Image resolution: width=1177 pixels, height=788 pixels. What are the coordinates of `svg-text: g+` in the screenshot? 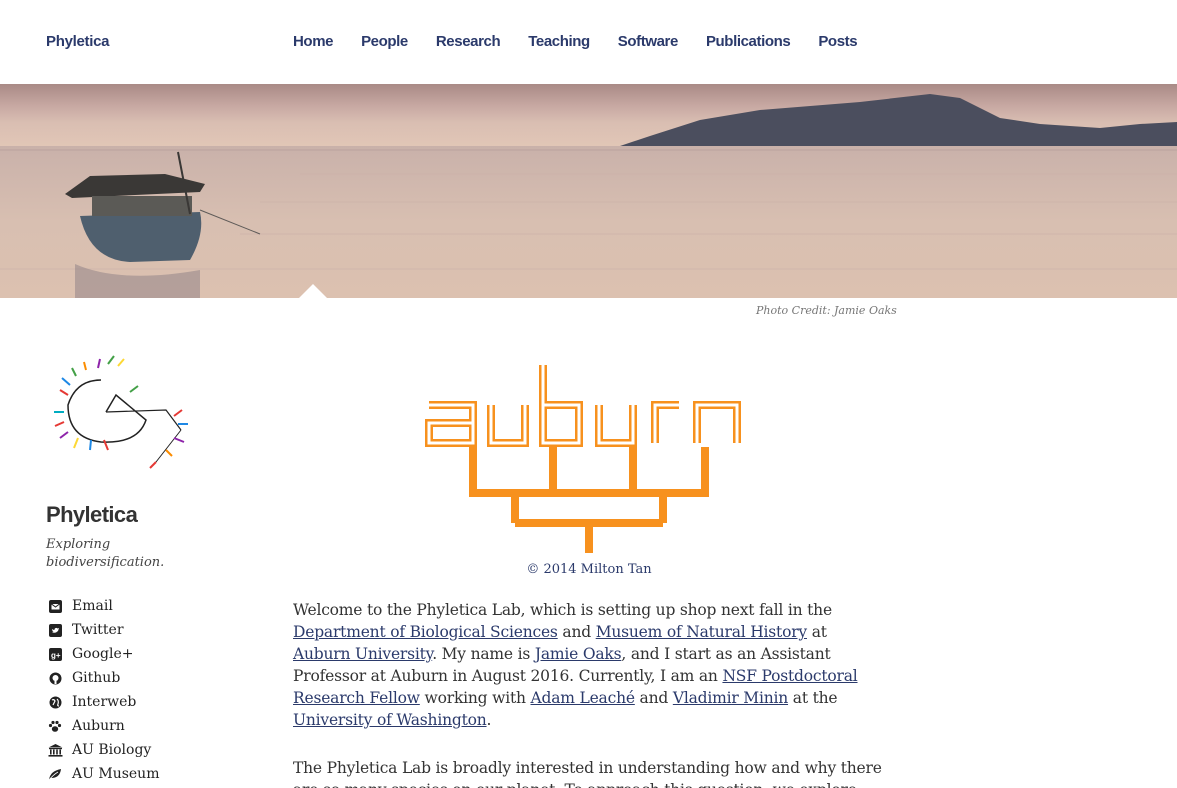 It's located at (56, 655).